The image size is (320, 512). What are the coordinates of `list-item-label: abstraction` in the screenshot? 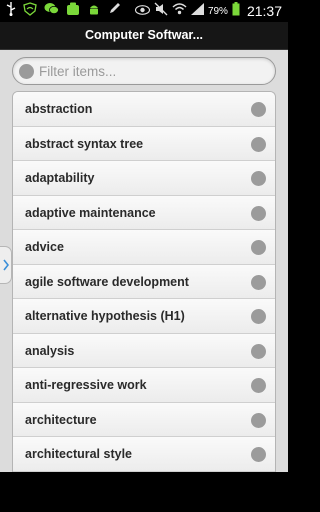 It's located at (59, 109).